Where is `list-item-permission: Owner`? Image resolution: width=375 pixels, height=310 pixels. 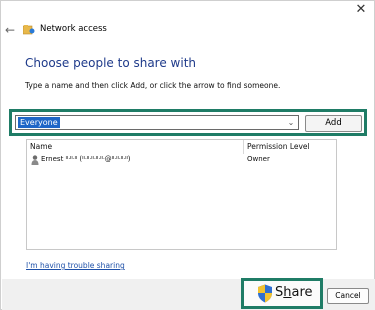 list-item-permission: Owner is located at coordinates (258, 159).